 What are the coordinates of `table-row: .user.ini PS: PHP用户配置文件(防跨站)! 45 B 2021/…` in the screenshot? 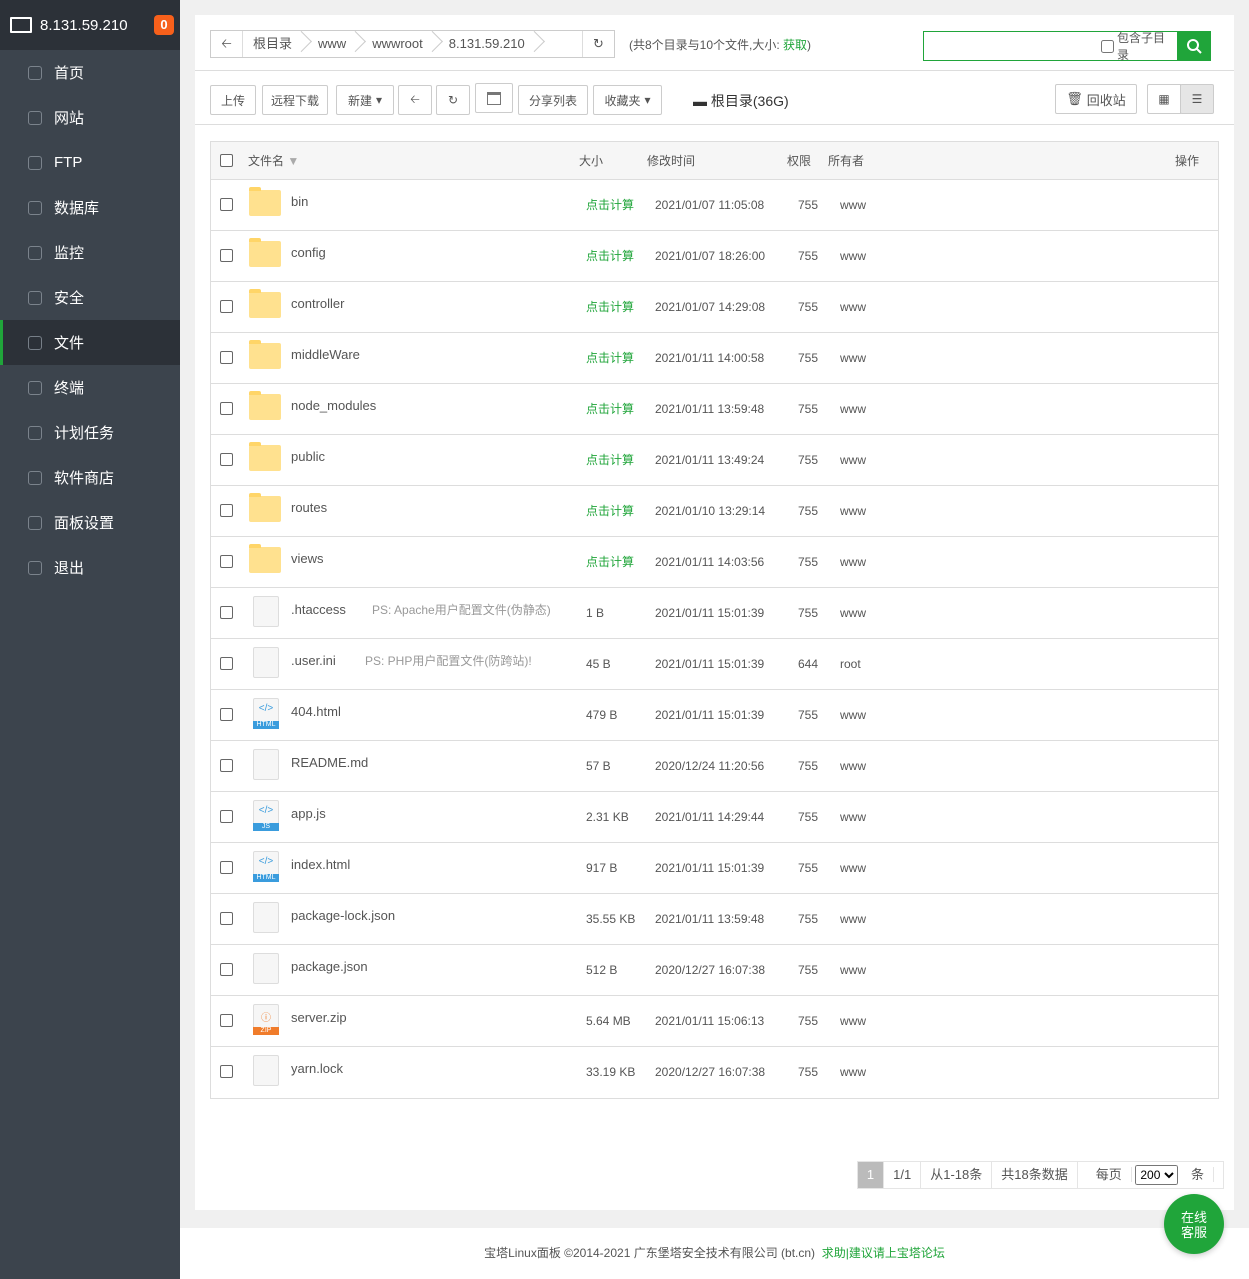 It's located at (714, 664).